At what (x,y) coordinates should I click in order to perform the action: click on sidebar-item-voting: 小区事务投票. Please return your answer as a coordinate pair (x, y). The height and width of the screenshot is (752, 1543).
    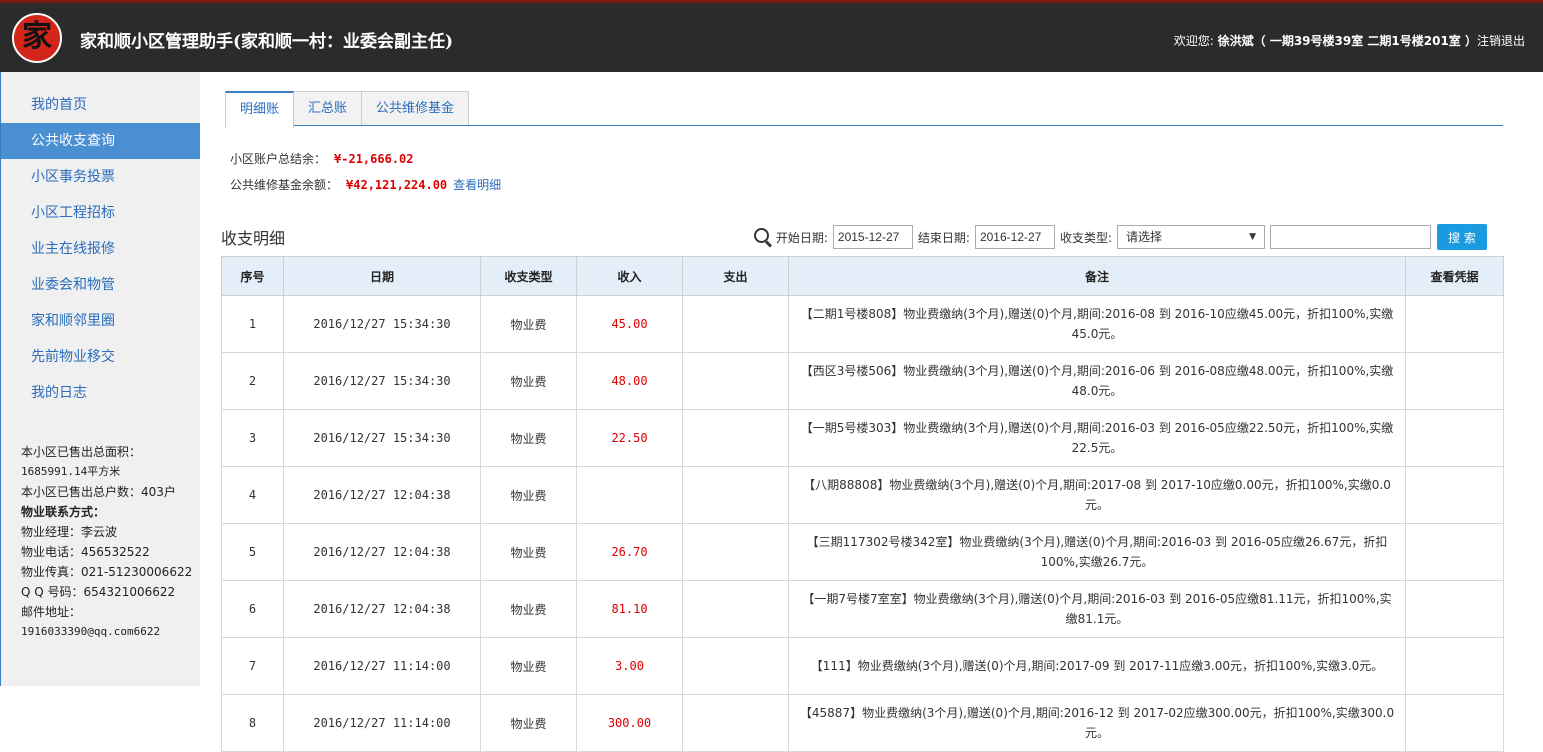
    Looking at the image, I should click on (100, 177).